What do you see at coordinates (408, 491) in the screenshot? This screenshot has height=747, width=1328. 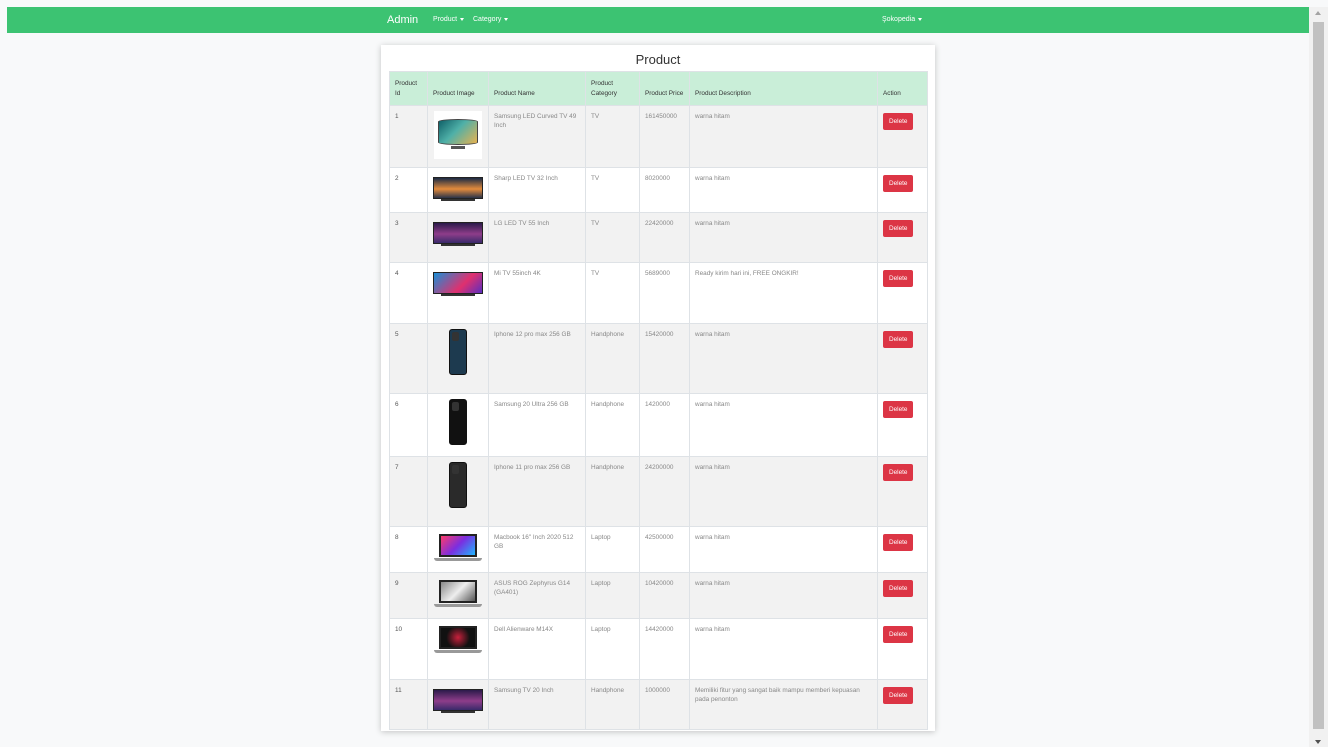 I see `cell-product-id: 7` at bounding box center [408, 491].